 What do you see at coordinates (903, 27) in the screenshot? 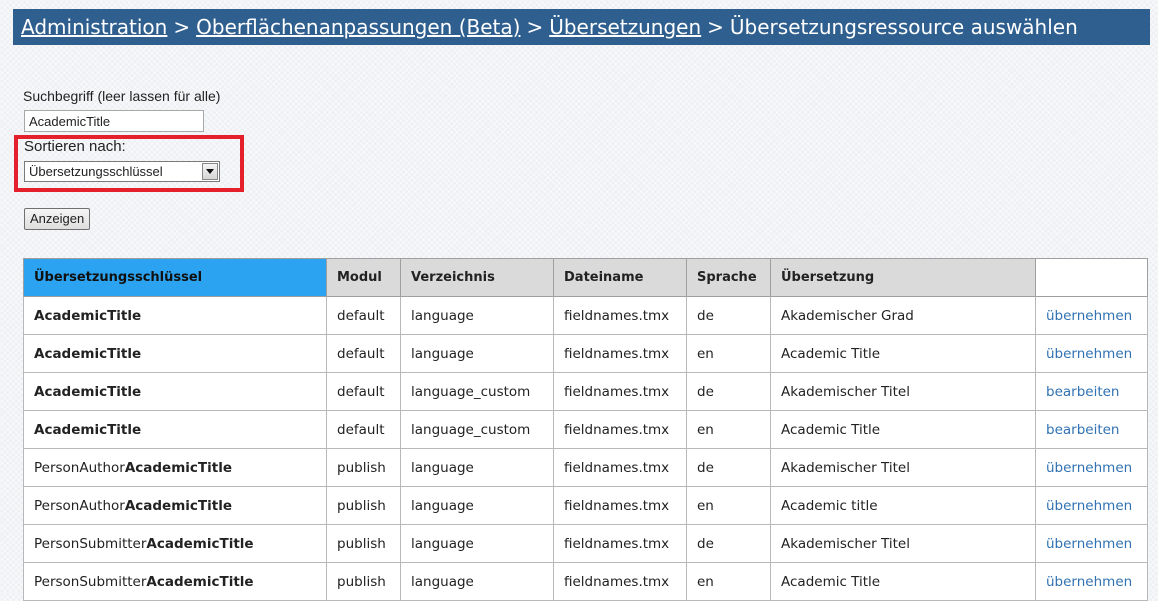
I see `breadcrumb-current: Übersetzungsressource auswählen` at bounding box center [903, 27].